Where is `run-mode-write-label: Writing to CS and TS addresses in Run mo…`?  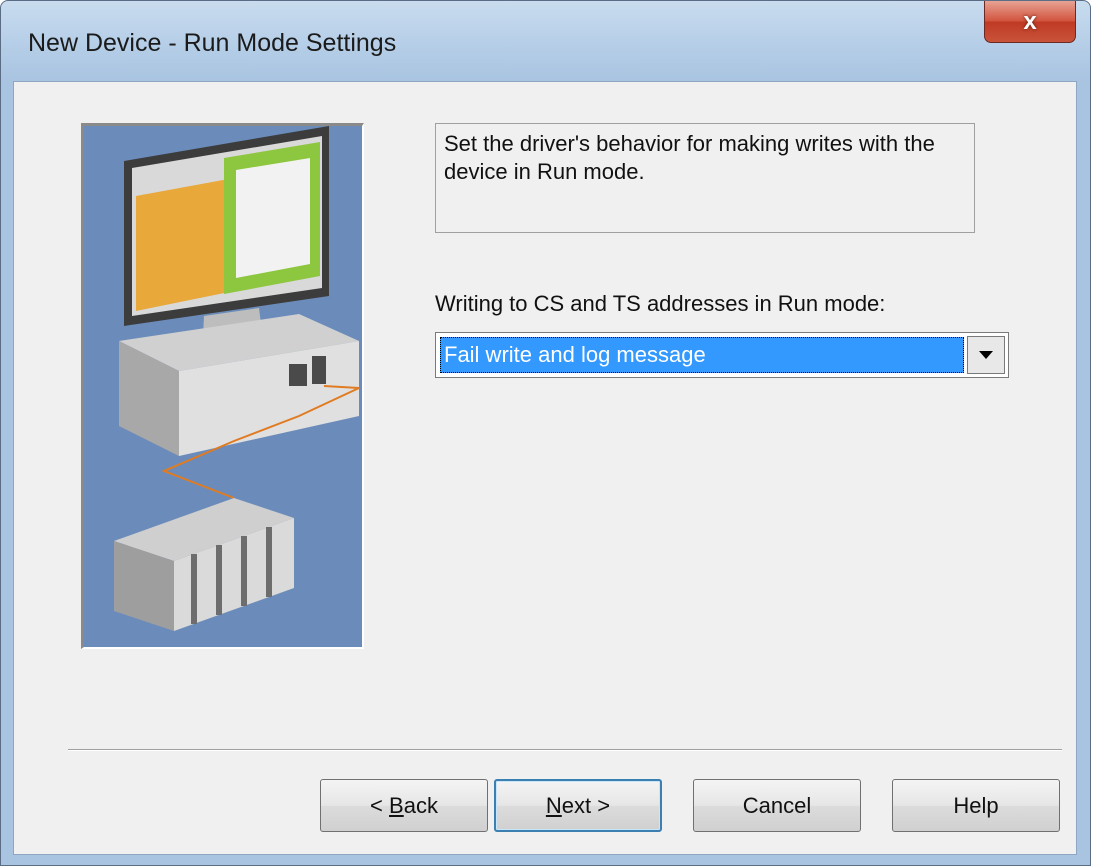 run-mode-write-label: Writing to CS and TS addresses in Run mo… is located at coordinates (660, 303).